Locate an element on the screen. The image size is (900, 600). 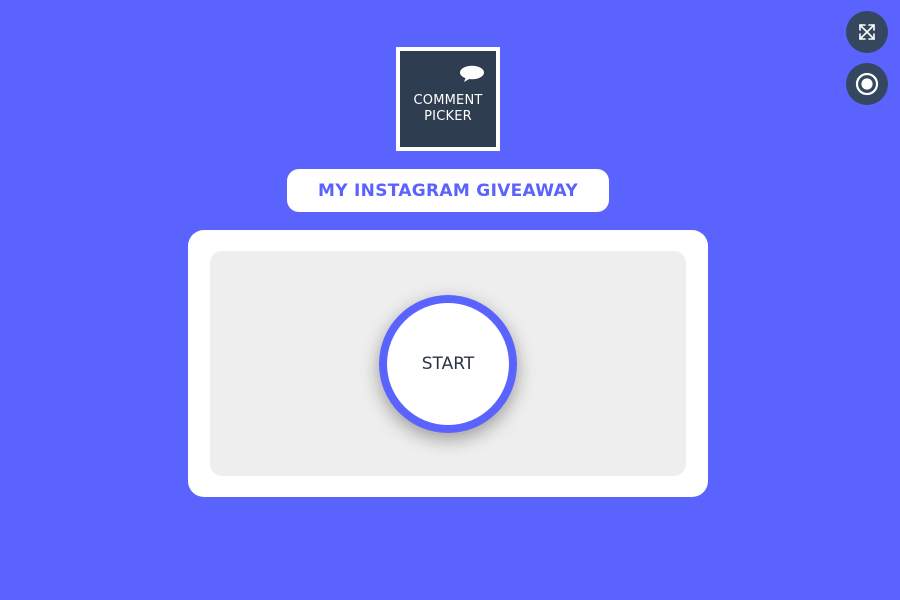
fullscreen-button is located at coordinates (867, 32).